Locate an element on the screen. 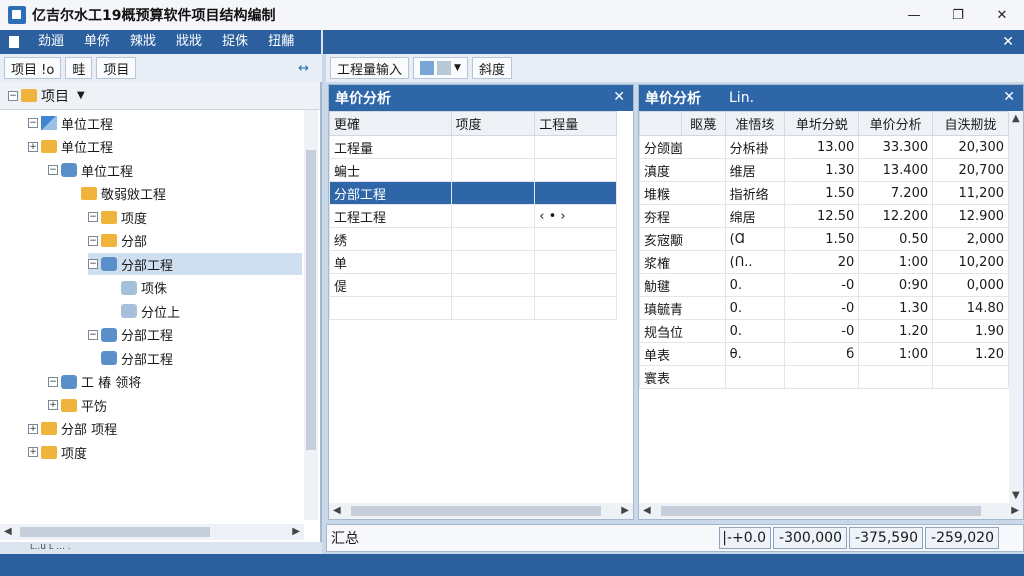 This screenshot has width=1024, height=576. table-cell: 12.900 is located at coordinates (970, 216).